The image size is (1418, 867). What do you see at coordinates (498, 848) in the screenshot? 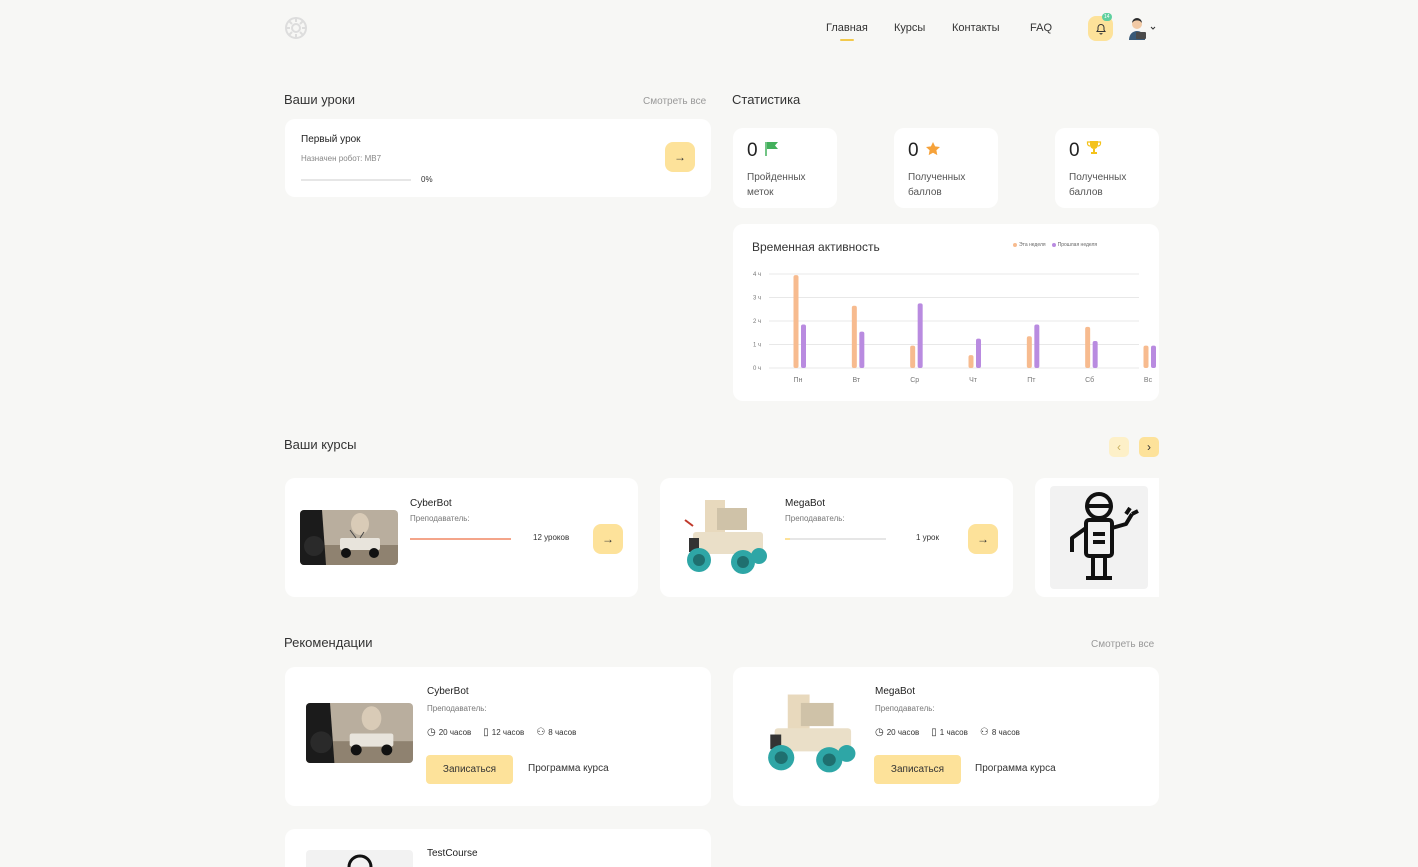
I see `recommendation-card-testcourse: TestCourse` at bounding box center [498, 848].